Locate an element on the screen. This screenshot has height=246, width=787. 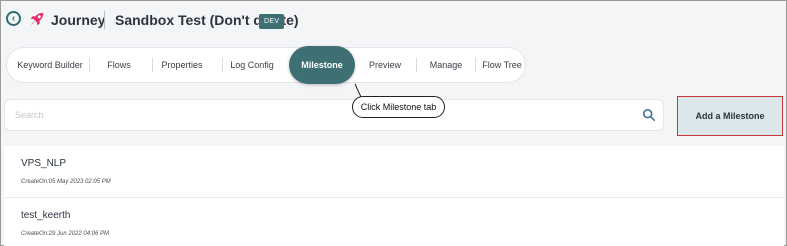
tab-log-config: Log Config is located at coordinates (252, 65).